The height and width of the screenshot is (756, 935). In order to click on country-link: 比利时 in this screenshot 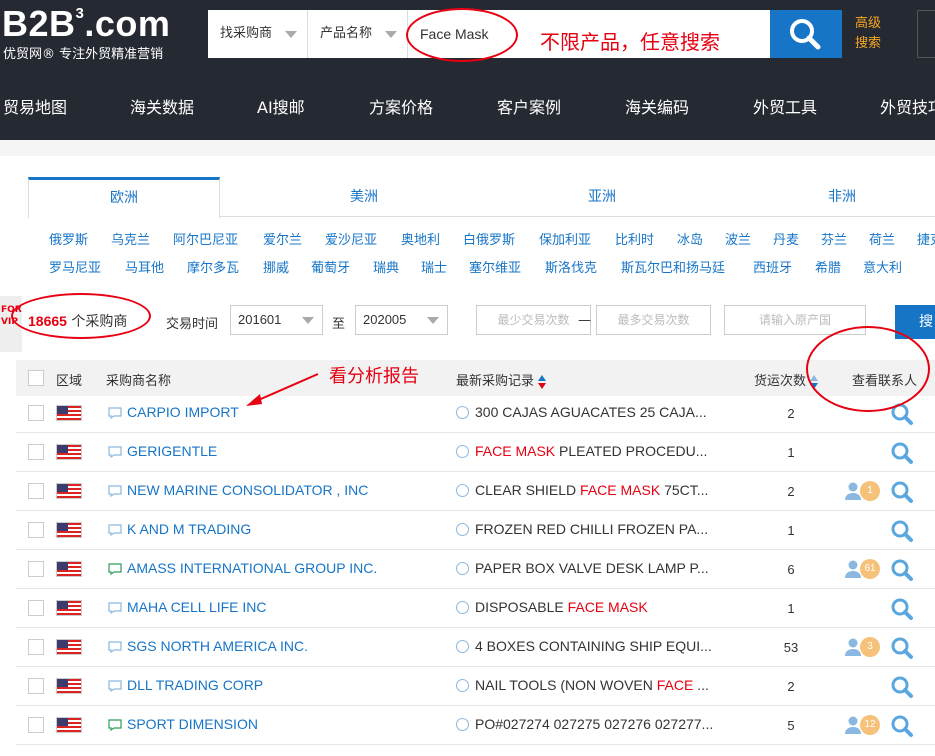, I will do `click(634, 238)`.